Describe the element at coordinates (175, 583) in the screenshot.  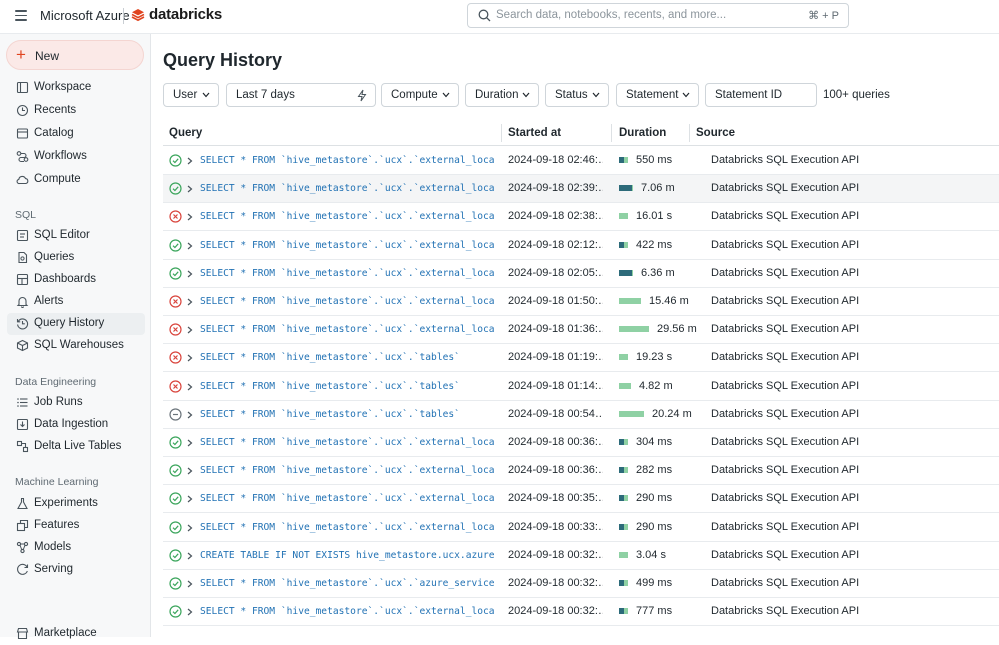
I see `success-check-icon` at that location.